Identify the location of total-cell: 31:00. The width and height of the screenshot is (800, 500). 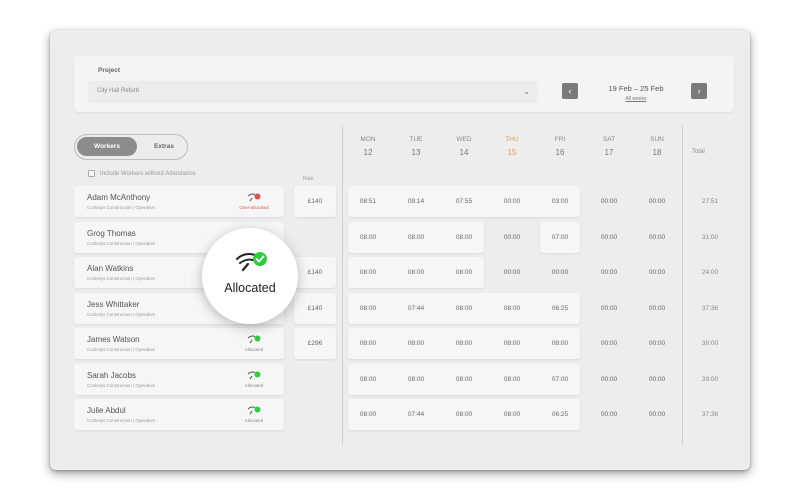
(710, 237).